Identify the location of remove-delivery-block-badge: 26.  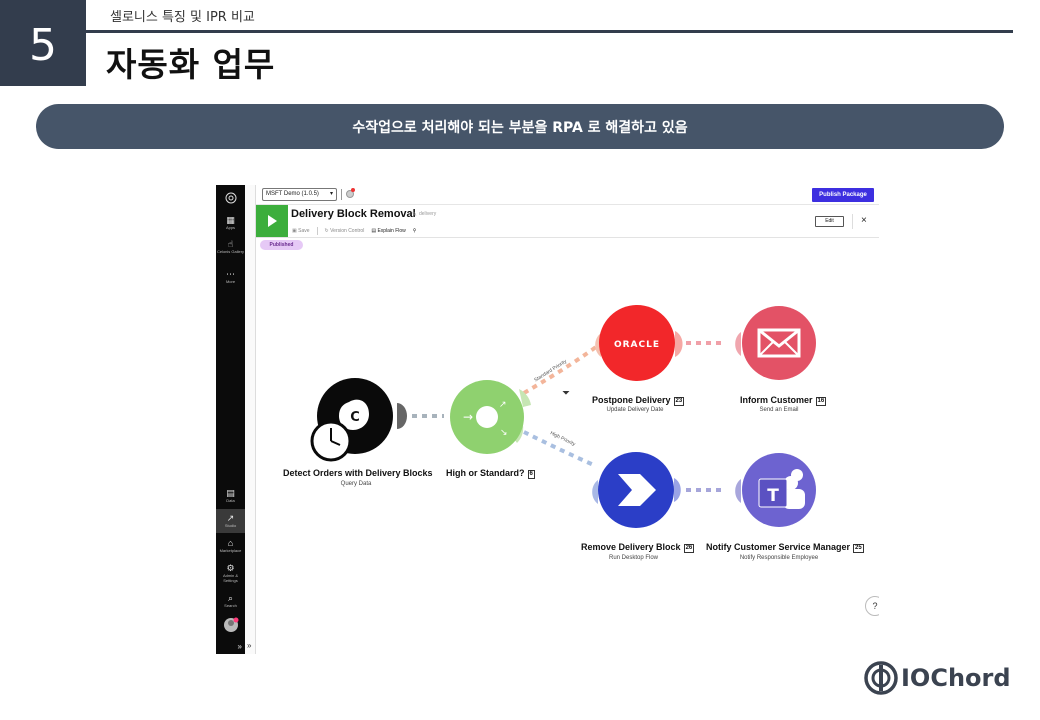
(689, 548).